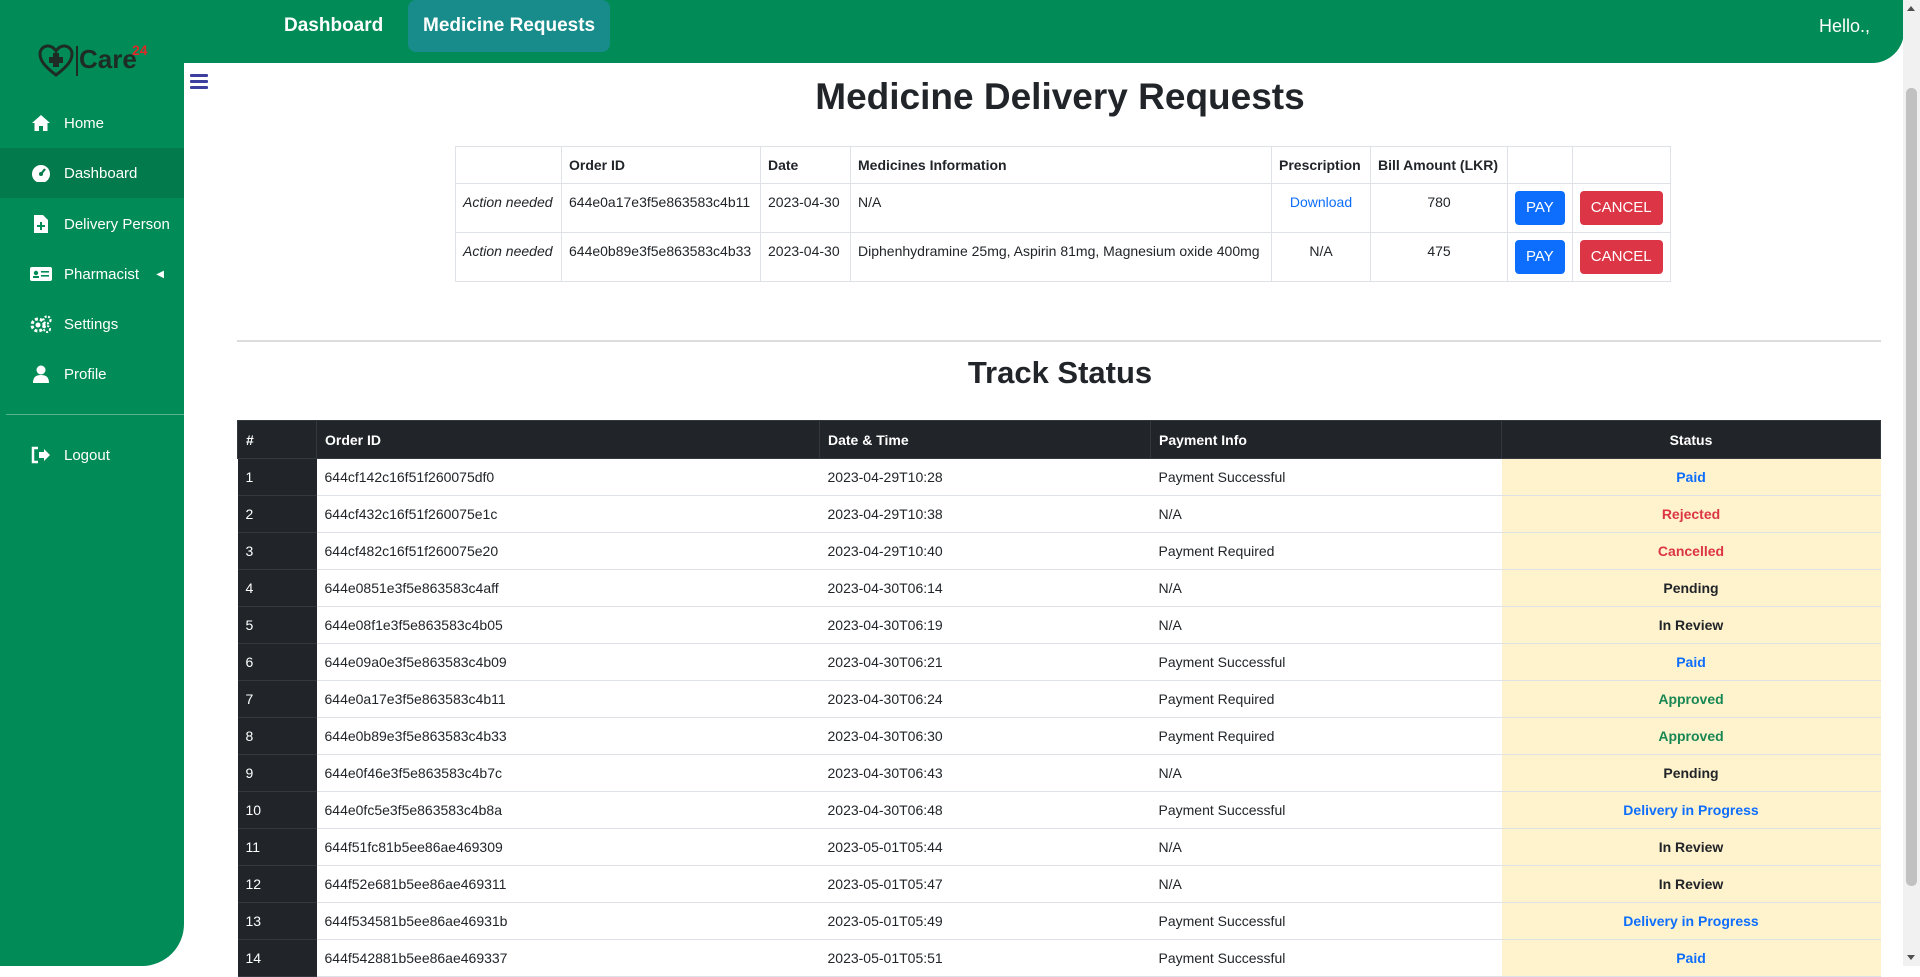 This screenshot has width=1920, height=977. What do you see at coordinates (277, 699) in the screenshot?
I see `row-number: 7` at bounding box center [277, 699].